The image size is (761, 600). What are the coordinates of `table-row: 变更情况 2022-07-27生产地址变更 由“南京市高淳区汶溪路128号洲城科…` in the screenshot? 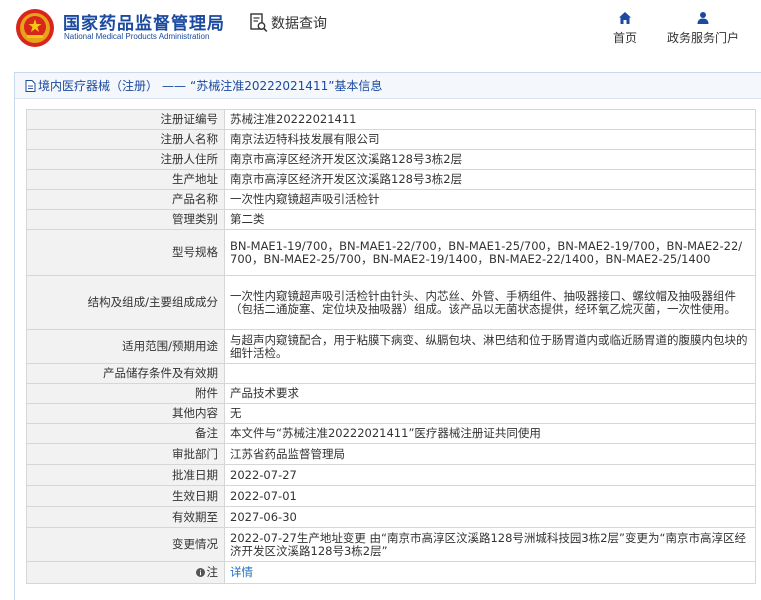 It's located at (391, 544).